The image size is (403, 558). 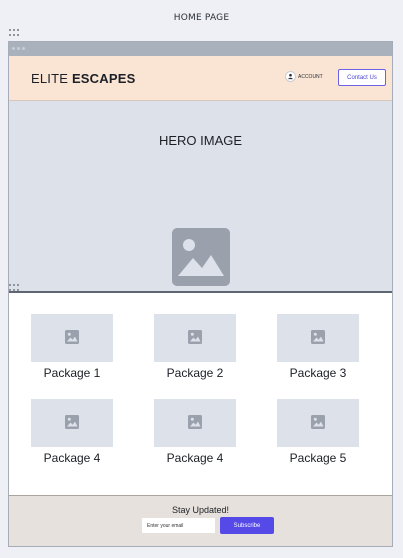 What do you see at coordinates (103, 78) in the screenshot?
I see `brand-bold: ESCAPES` at bounding box center [103, 78].